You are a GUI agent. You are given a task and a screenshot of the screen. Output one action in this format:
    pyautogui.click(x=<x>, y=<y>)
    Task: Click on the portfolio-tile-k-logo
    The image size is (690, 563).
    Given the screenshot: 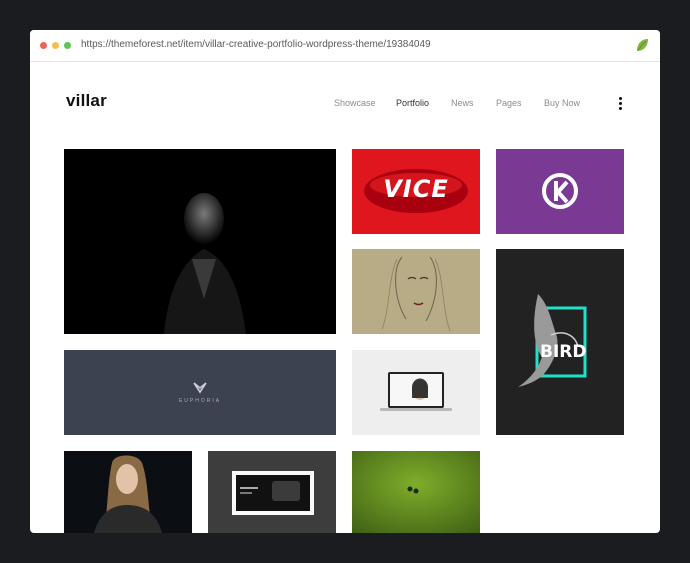 What is the action you would take?
    pyautogui.click(x=560, y=191)
    